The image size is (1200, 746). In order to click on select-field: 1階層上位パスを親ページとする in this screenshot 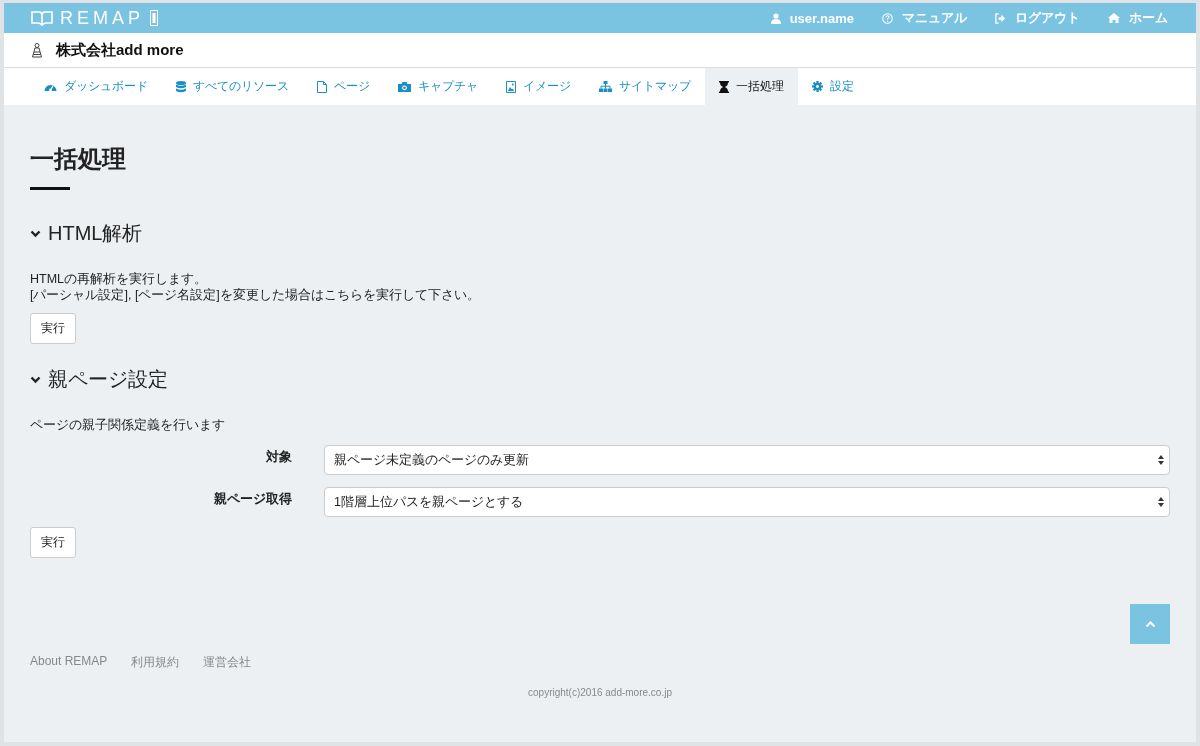, I will do `click(747, 502)`.